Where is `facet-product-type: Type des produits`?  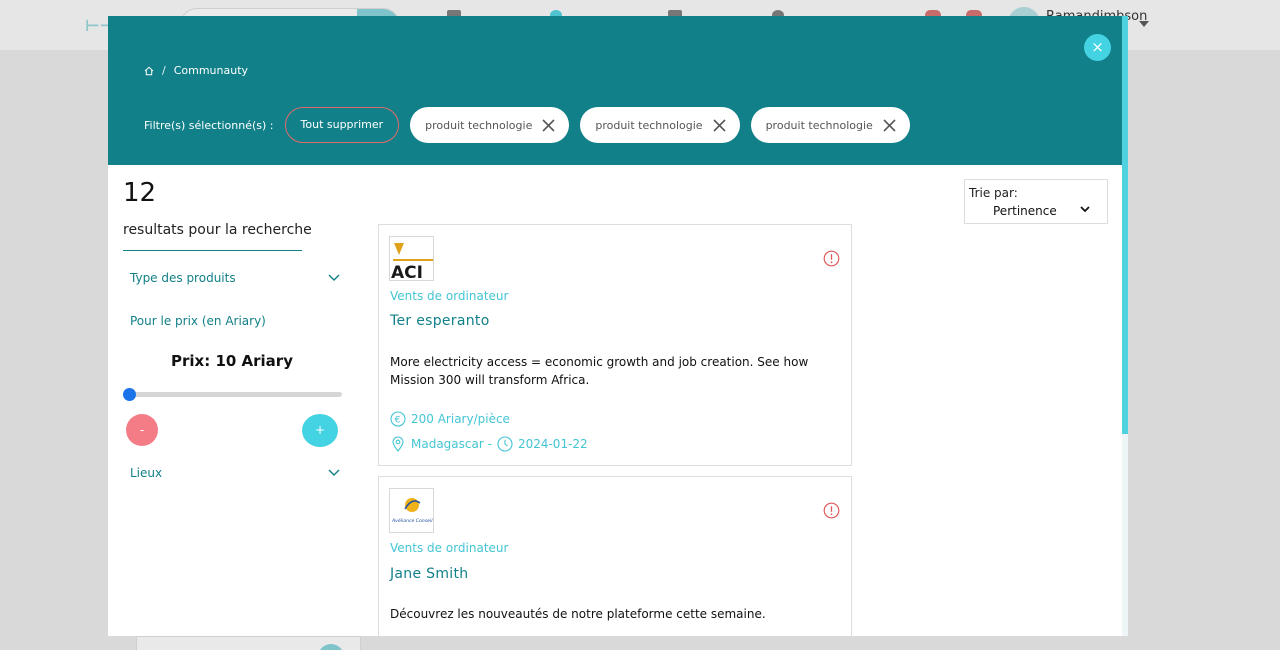
facet-product-type: Type des produits is located at coordinates (235, 278).